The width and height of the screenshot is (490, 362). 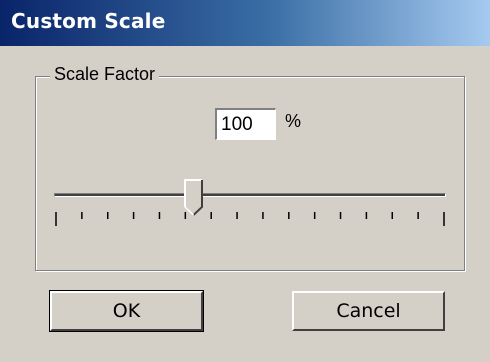 I want to click on group-label: Scale Factor, so click(x=105, y=74).